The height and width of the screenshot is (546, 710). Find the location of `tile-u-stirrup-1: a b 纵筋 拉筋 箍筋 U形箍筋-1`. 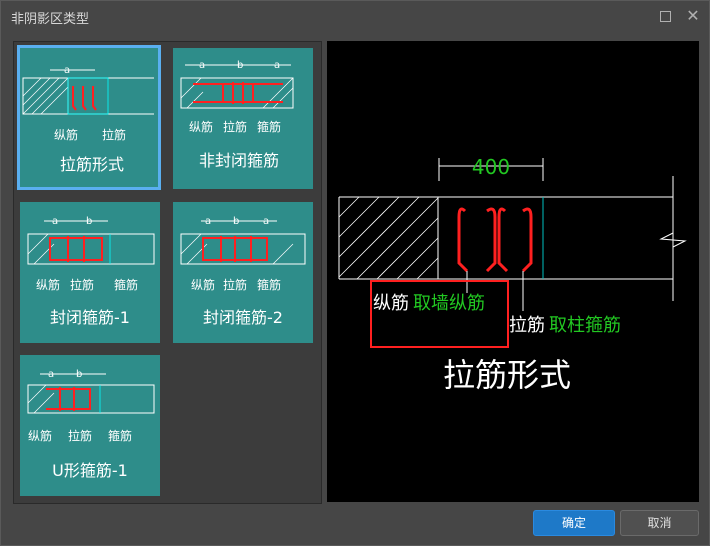

tile-u-stirrup-1: a b 纵筋 拉筋 箍筋 U形箍筋-1 is located at coordinates (90, 425).